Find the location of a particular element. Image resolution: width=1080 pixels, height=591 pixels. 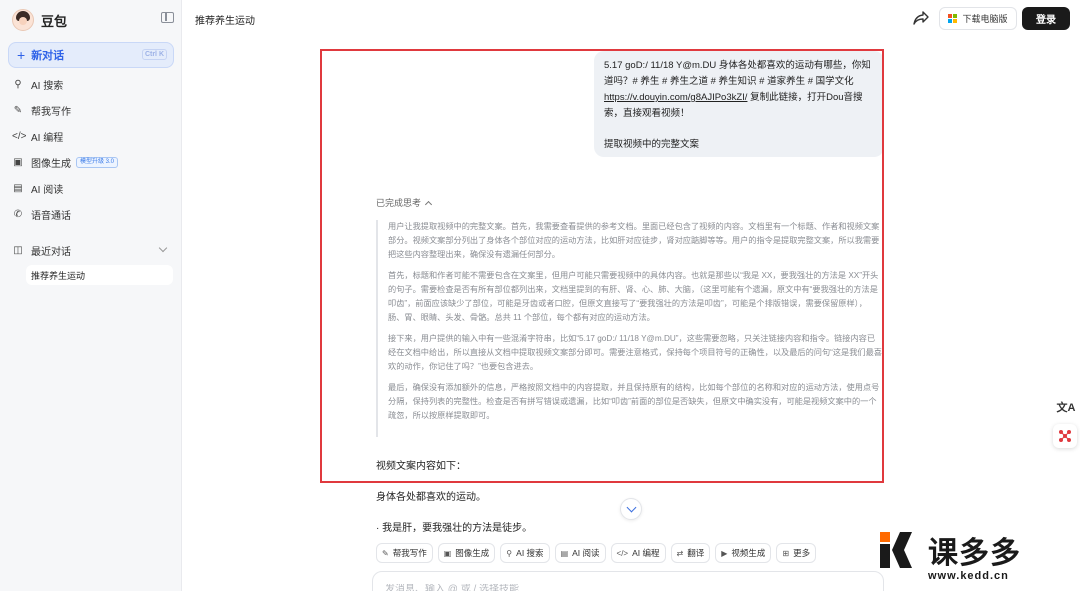

login-button: 登录 is located at coordinates (1046, 18).